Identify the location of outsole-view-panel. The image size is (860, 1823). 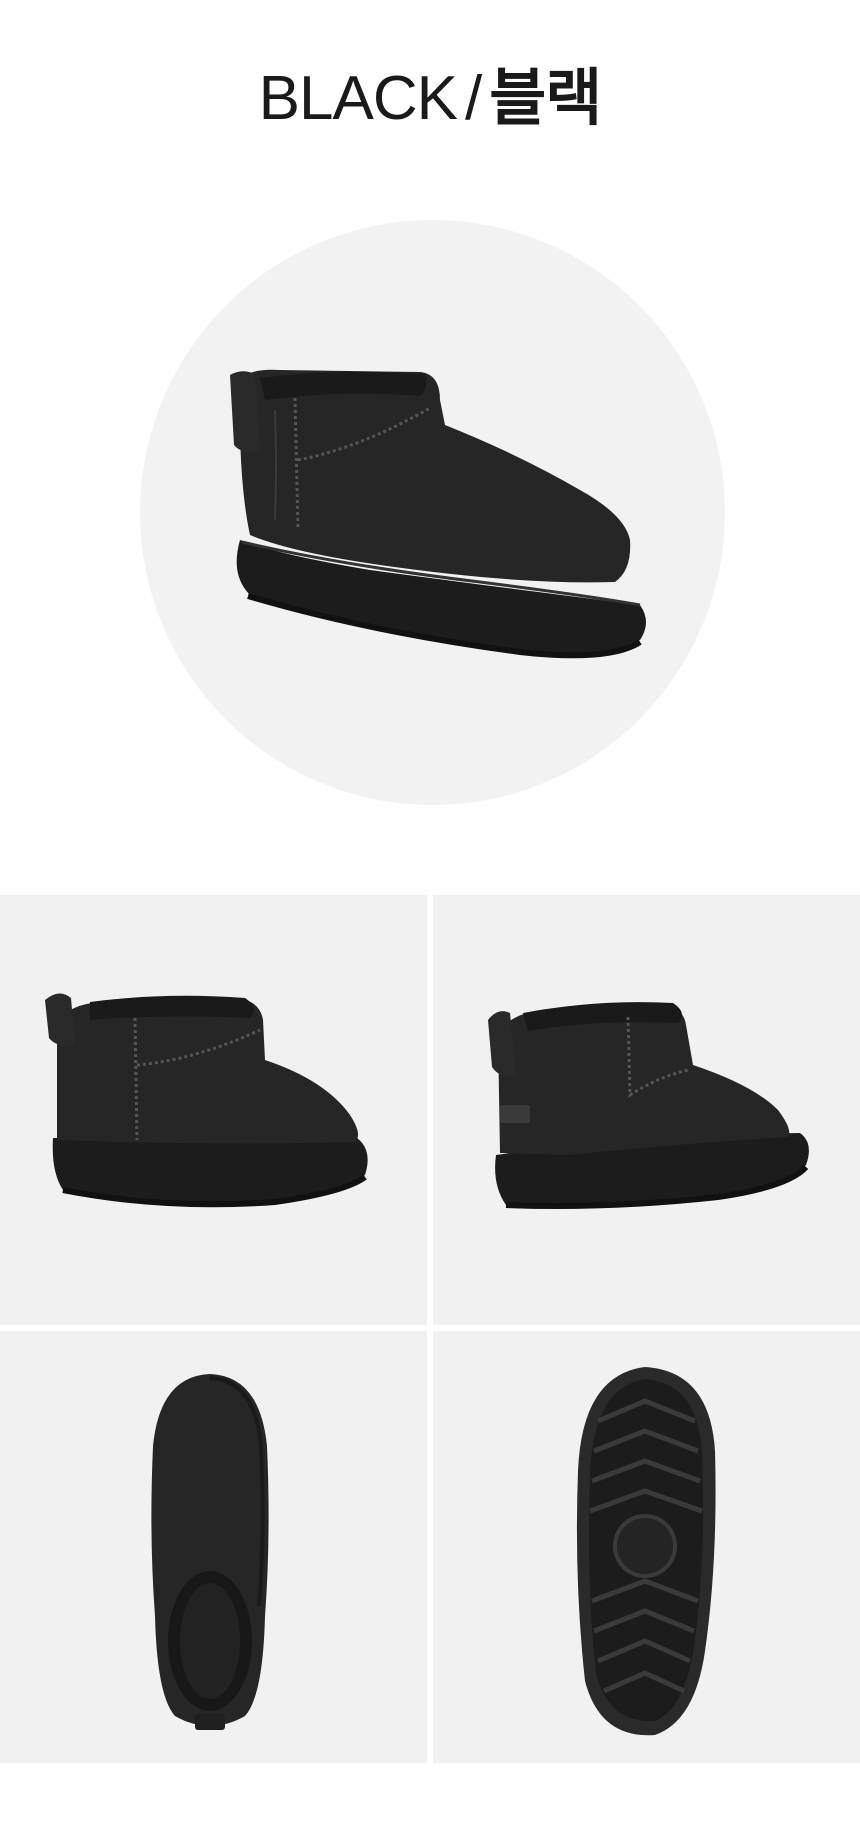
(646, 1547).